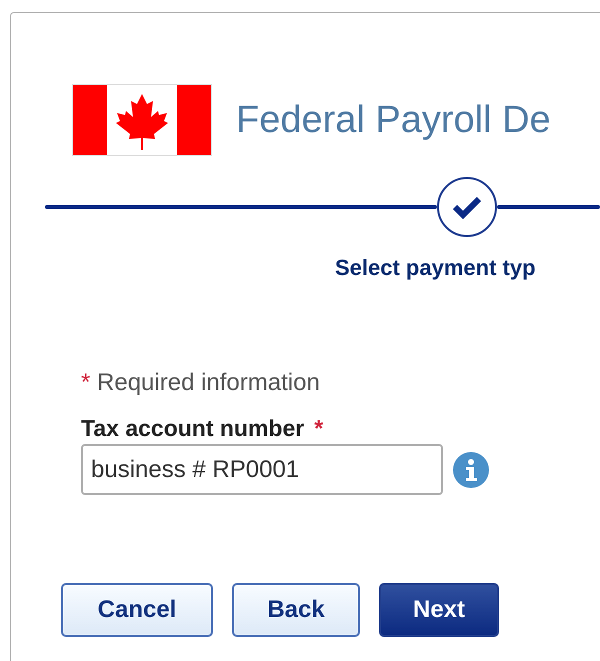  I want to click on required-note: * Required information, so click(201, 383).